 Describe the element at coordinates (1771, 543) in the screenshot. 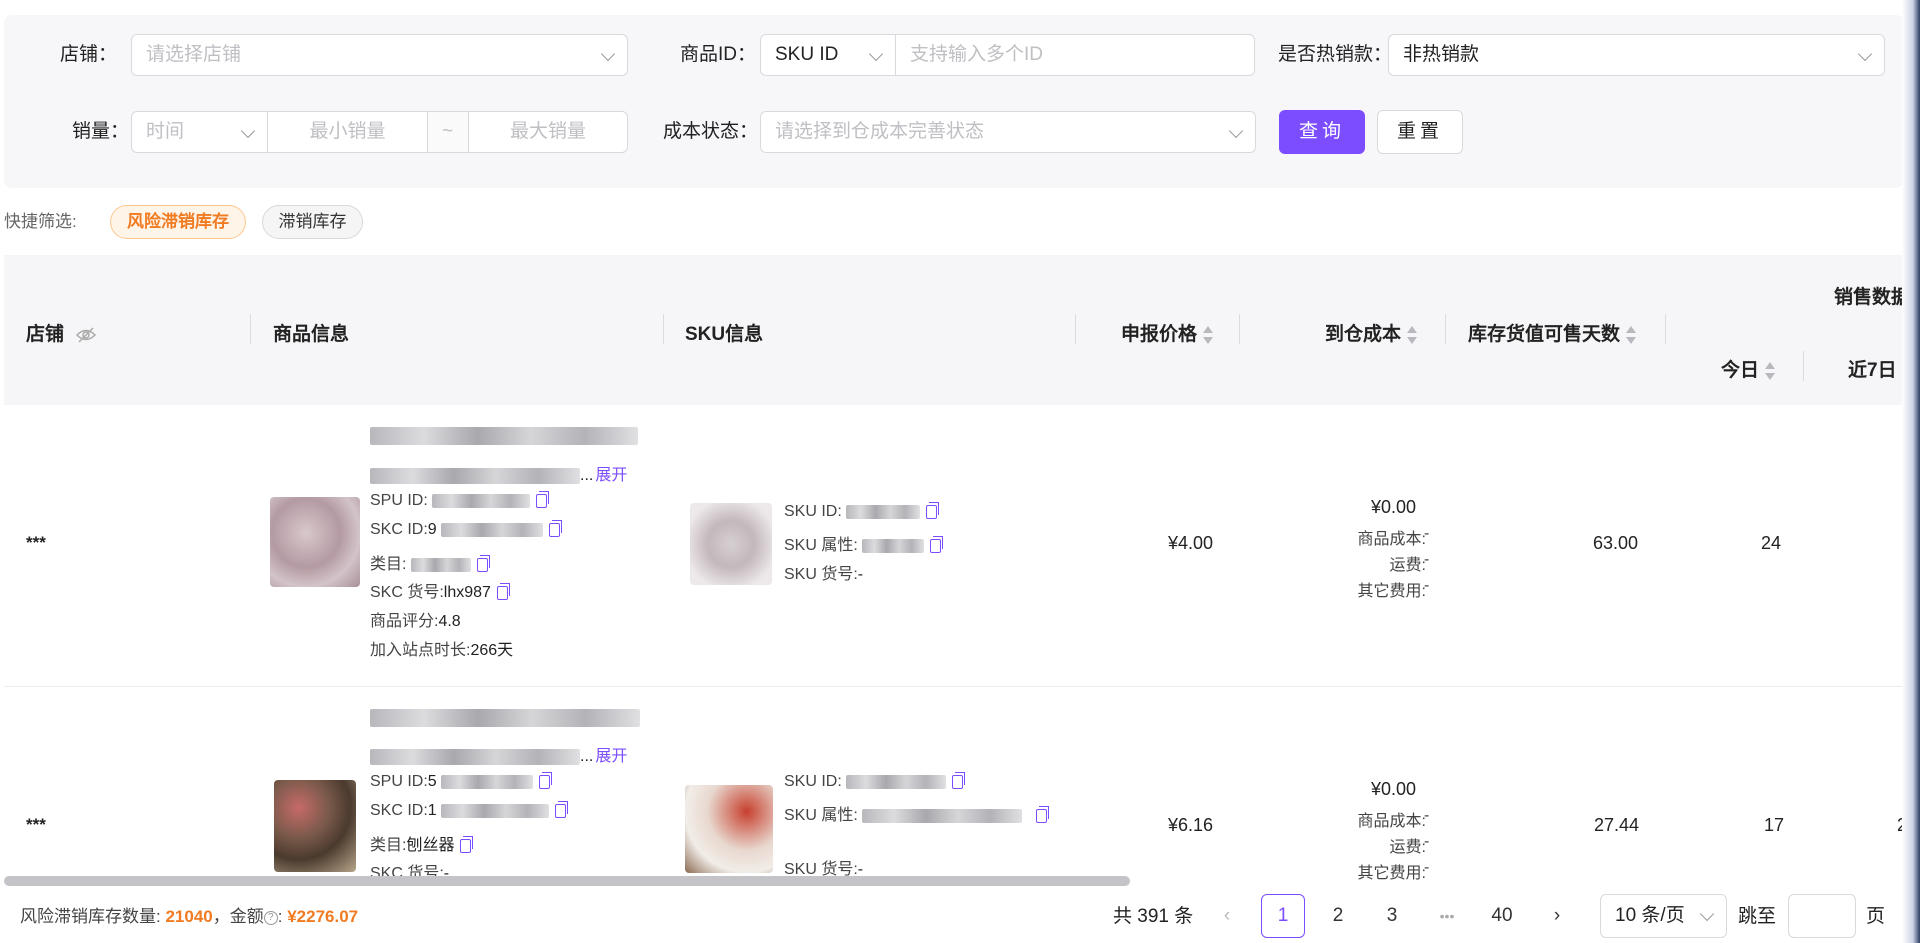

I see `sales-today: 24` at that location.